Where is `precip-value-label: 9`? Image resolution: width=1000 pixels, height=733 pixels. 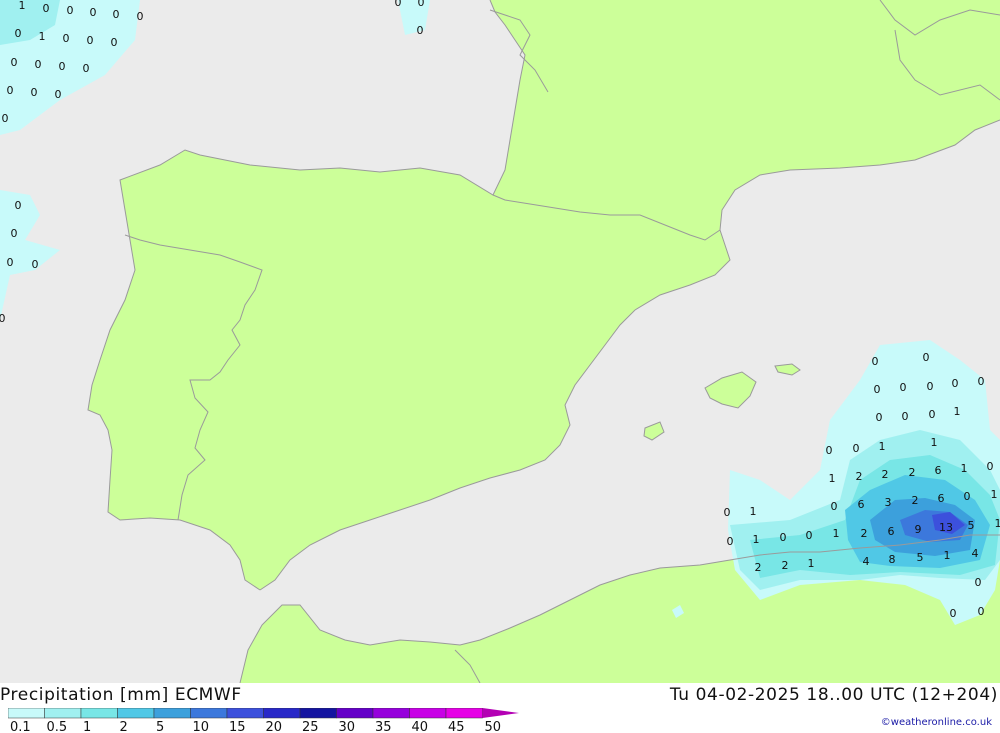 precip-value-label: 9 is located at coordinates (918, 529).